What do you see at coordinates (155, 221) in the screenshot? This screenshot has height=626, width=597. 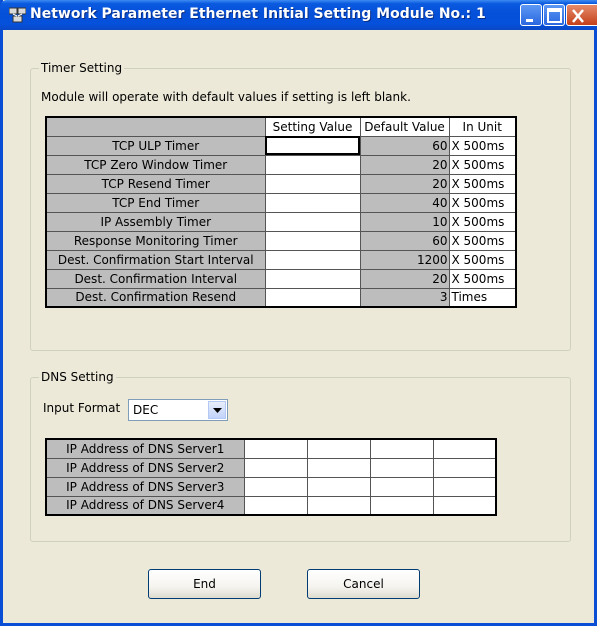 I see `row-label-ip-assembly-timer: IP Assembly Timer` at bounding box center [155, 221].